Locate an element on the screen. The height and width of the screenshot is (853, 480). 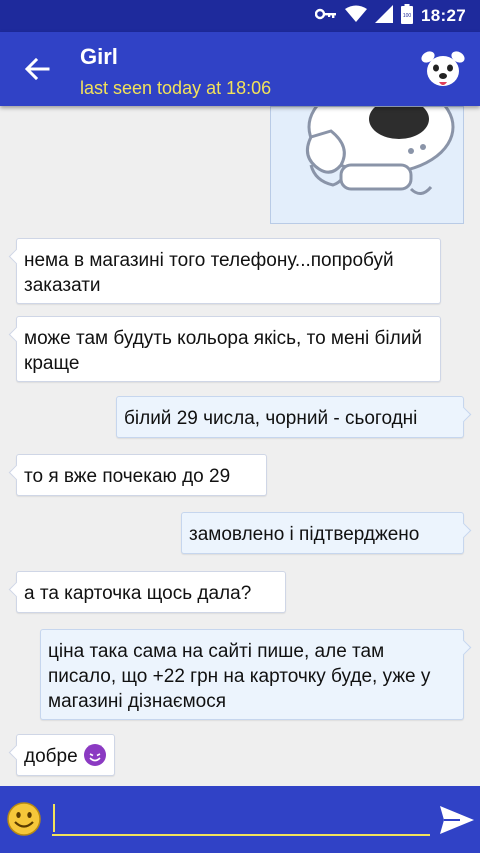
arrow-left-icon is located at coordinates (37, 69).